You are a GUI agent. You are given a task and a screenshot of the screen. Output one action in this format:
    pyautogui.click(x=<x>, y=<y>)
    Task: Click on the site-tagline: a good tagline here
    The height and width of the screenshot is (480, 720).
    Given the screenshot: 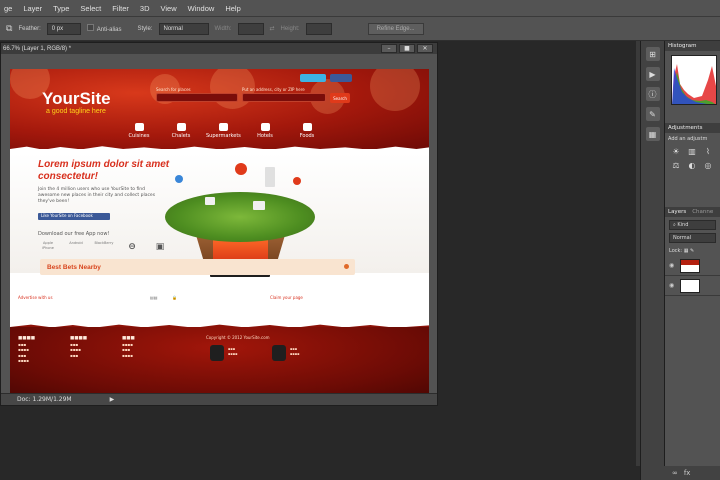 What is the action you would take?
    pyautogui.click(x=76, y=111)
    